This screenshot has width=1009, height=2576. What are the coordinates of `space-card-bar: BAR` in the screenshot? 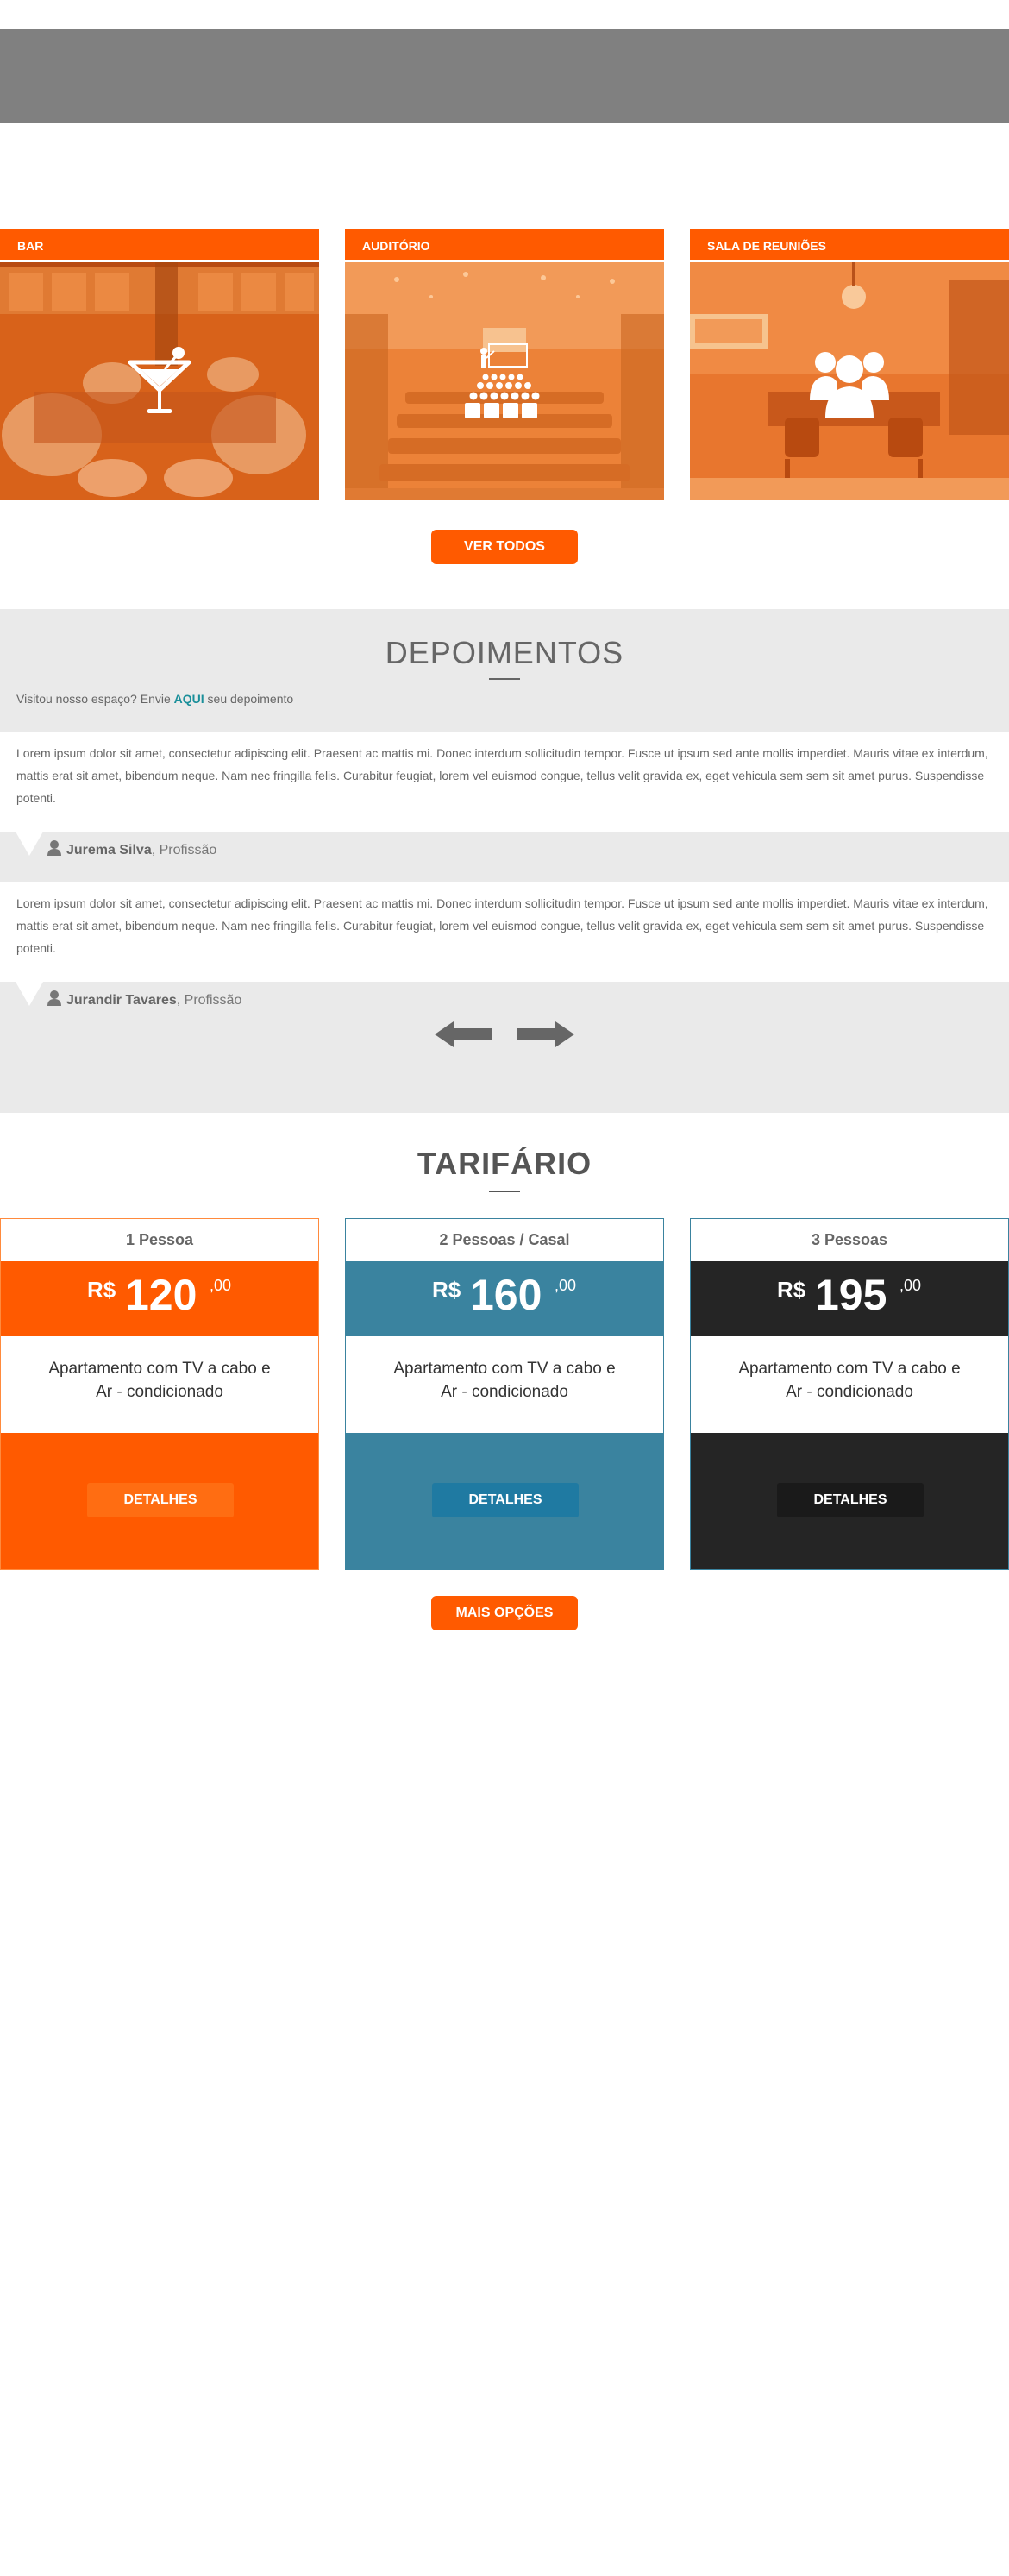 It's located at (159, 366).